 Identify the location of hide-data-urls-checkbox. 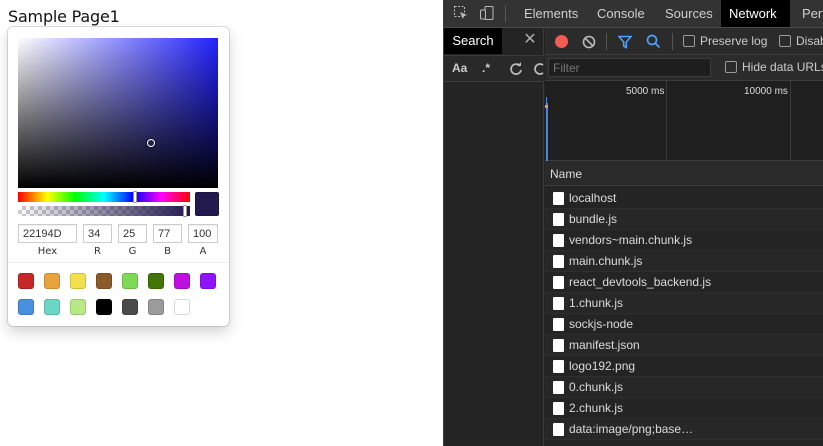
(731, 67).